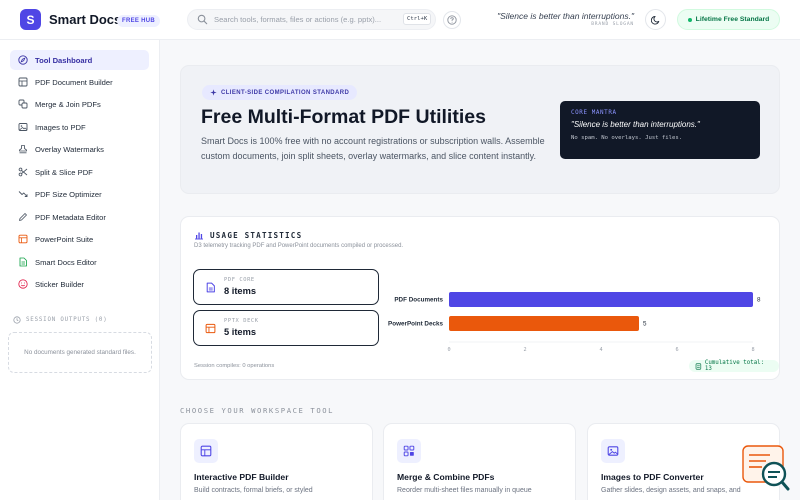  Describe the element at coordinates (23, 60) in the screenshot. I see `compass-icon` at that location.